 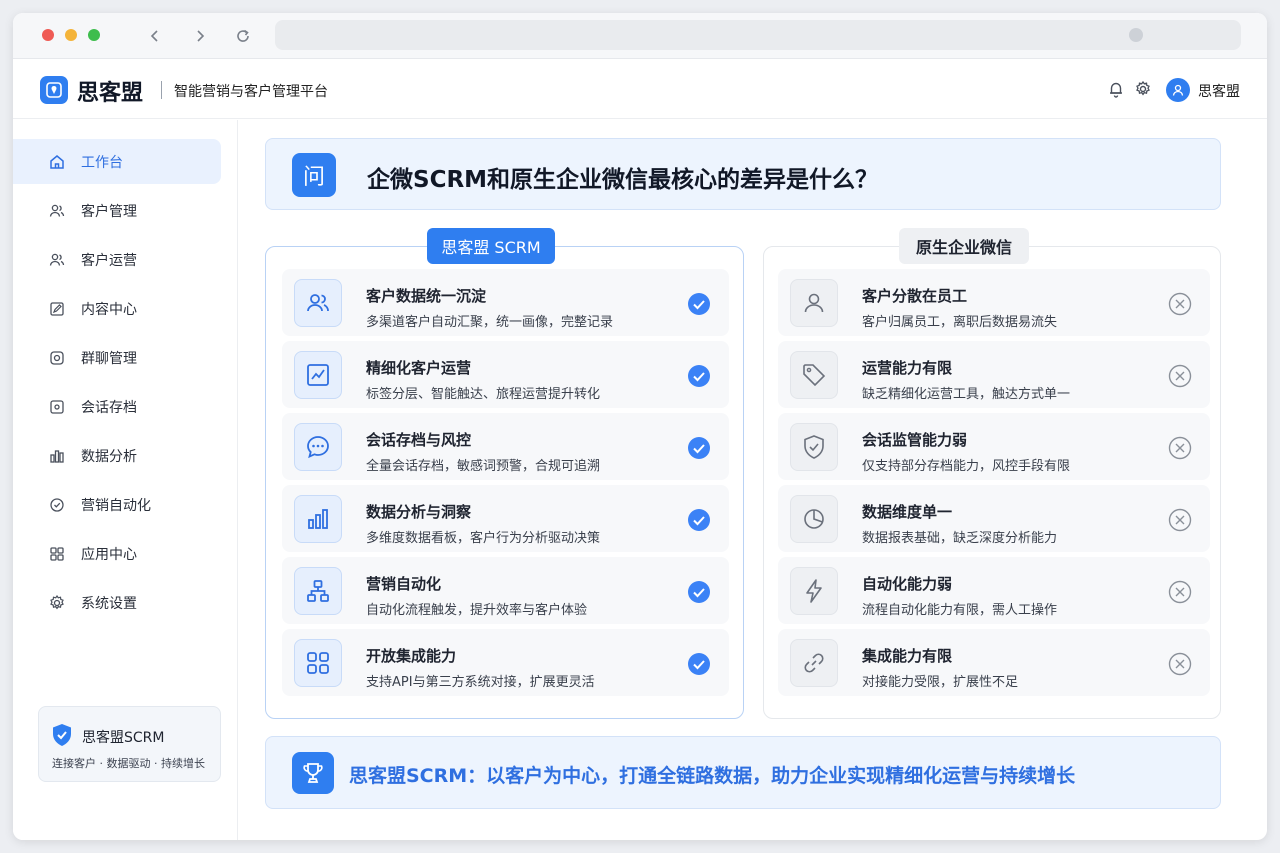 I want to click on scrm-row: 开放集成能力 支持API与第三方系统对接，扩展更灵活, so click(x=505, y=662).